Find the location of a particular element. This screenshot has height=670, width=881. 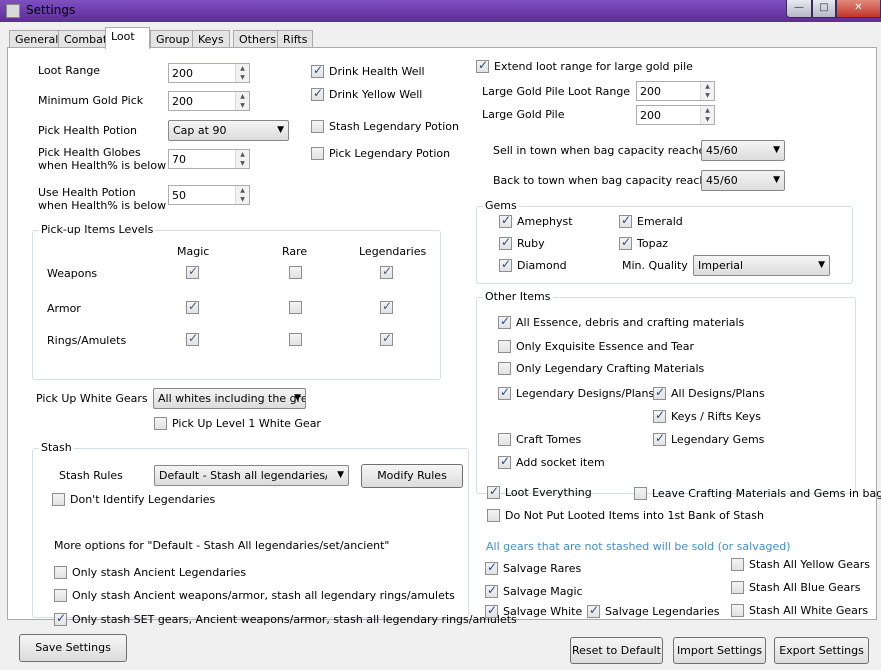

legendary-designs-checkbox is located at coordinates (504, 392).